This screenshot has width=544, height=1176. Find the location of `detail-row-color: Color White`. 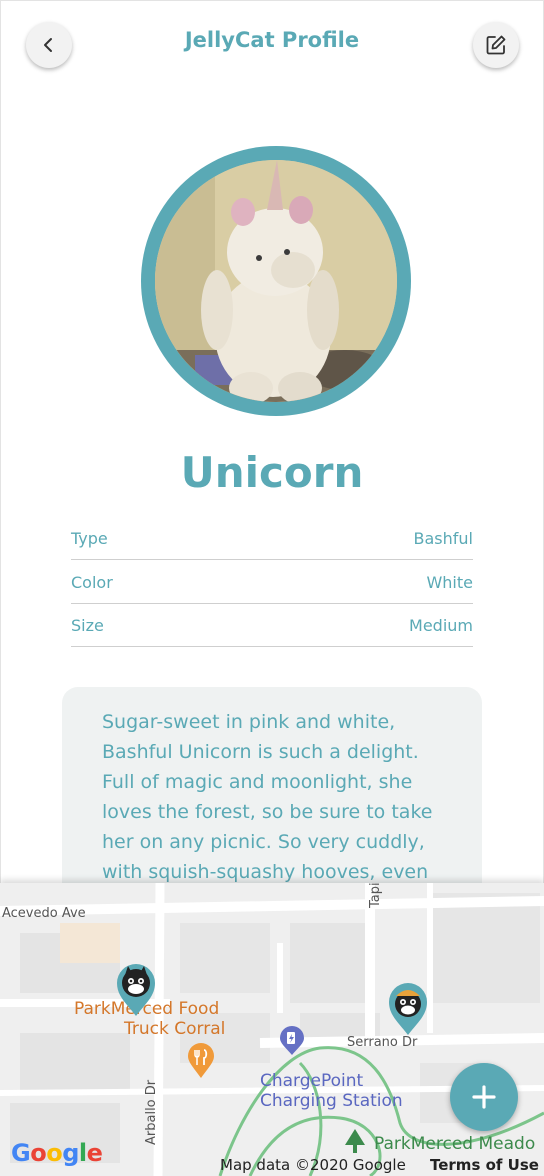

detail-row-color: Color White is located at coordinates (272, 582).